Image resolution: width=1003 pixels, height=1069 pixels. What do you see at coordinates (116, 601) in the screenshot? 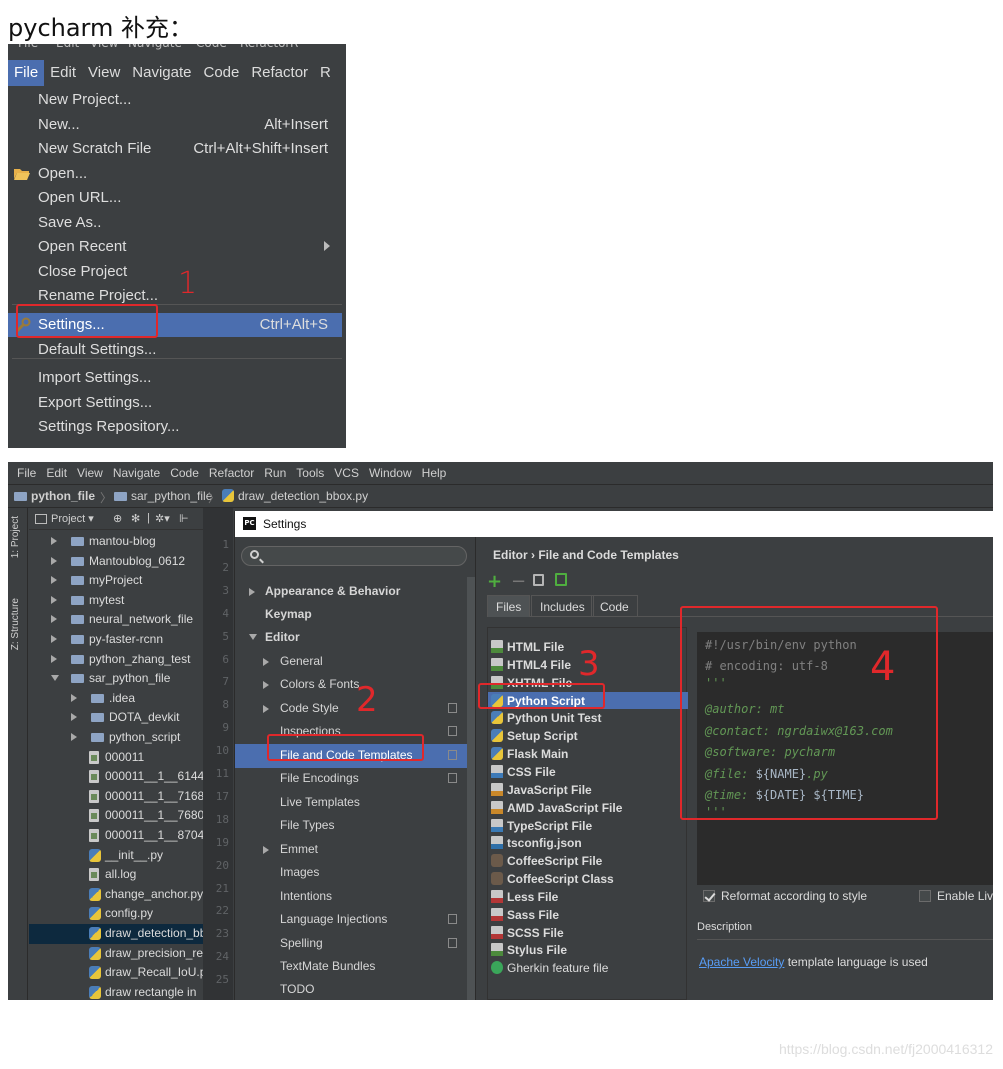
I see `project-tree-item: mytest` at bounding box center [116, 601].